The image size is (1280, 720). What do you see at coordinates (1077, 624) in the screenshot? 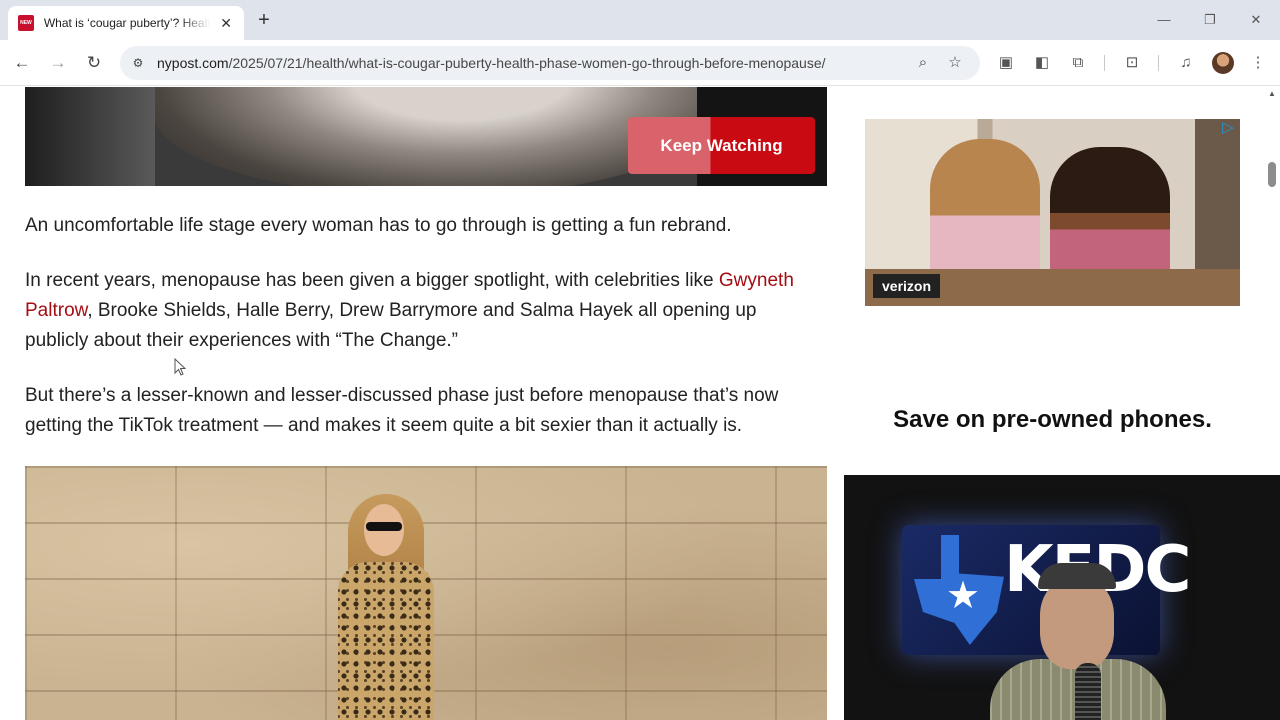
I see `streamer-face` at bounding box center [1077, 624].